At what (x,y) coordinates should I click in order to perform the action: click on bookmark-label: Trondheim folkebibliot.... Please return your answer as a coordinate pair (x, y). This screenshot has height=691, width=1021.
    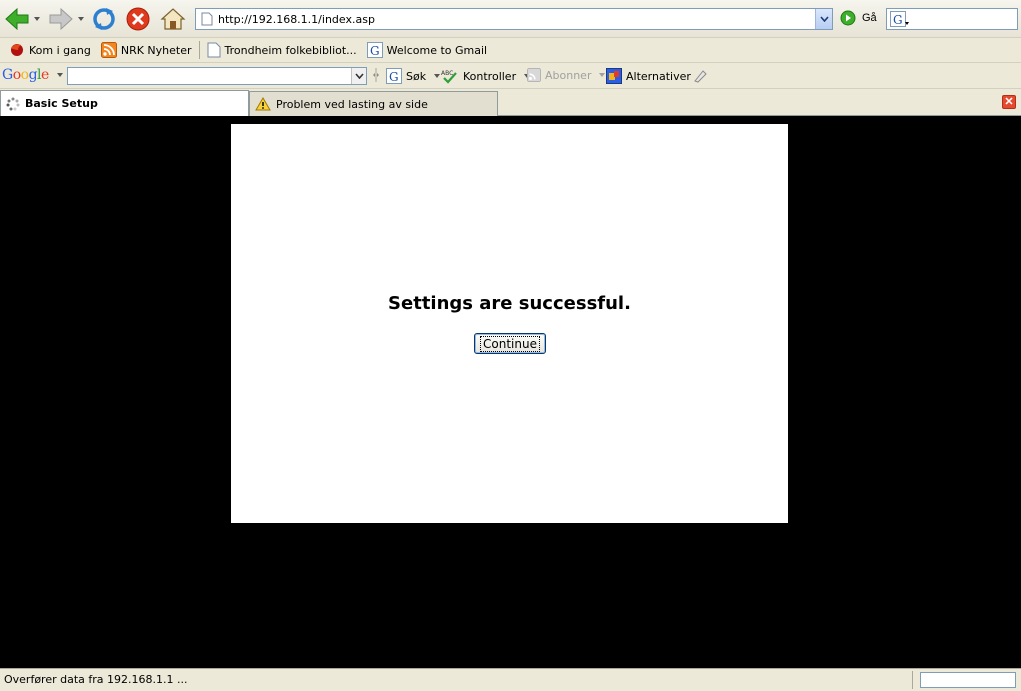
    Looking at the image, I should click on (290, 50).